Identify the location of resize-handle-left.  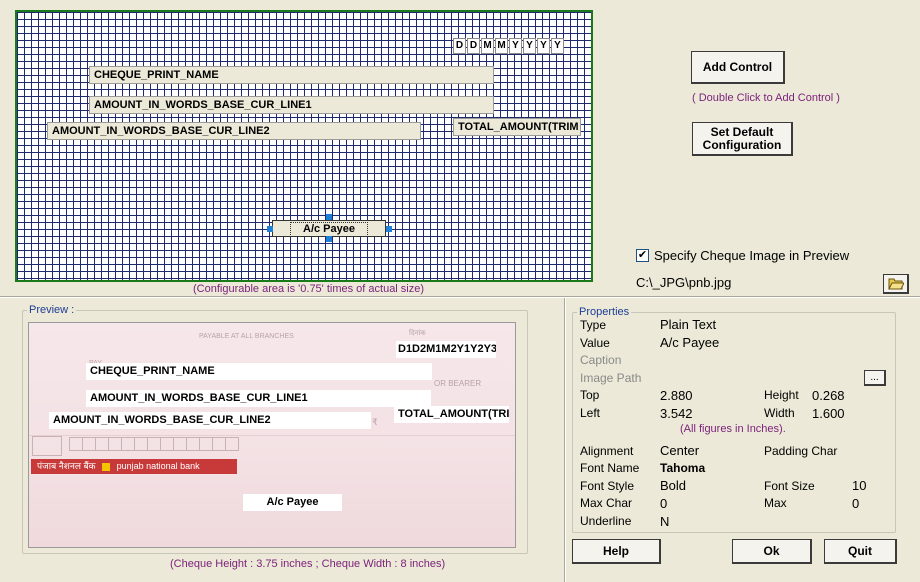
(270, 229).